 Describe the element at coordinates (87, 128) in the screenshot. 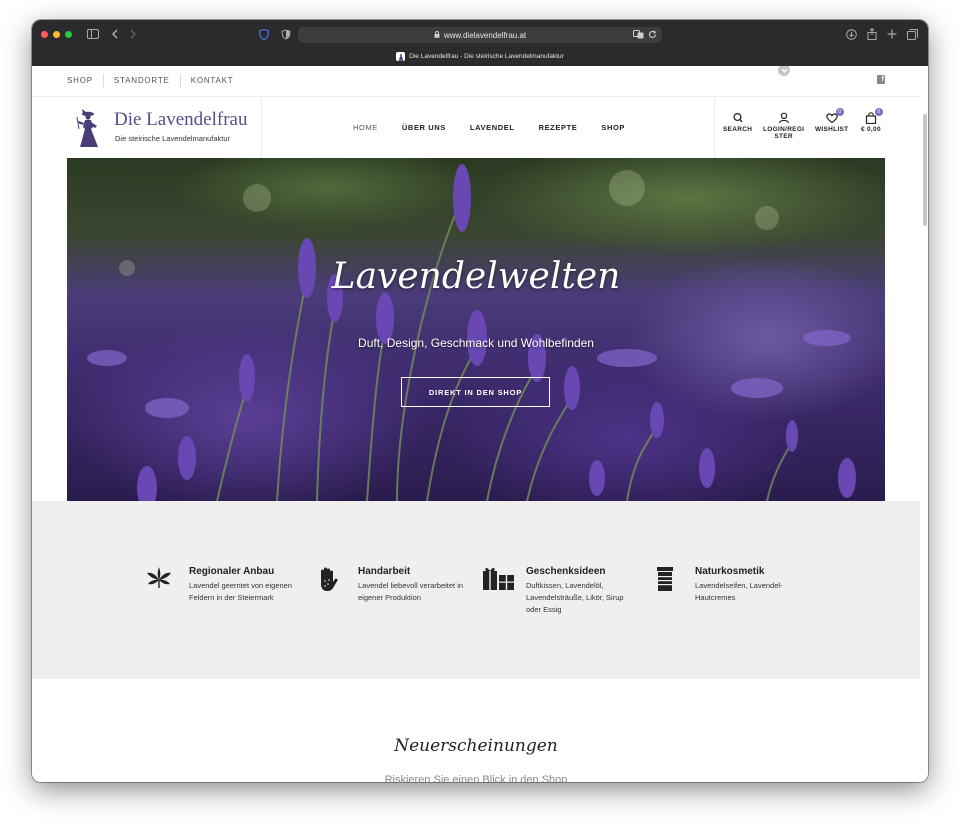

I see `lavender-lady-logo-icon` at that location.